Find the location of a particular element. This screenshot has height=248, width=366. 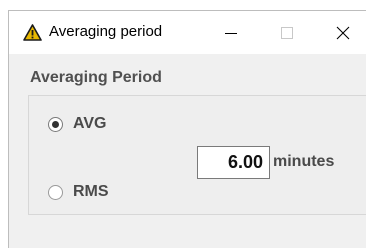

radio-avg: AVG is located at coordinates (77, 124).